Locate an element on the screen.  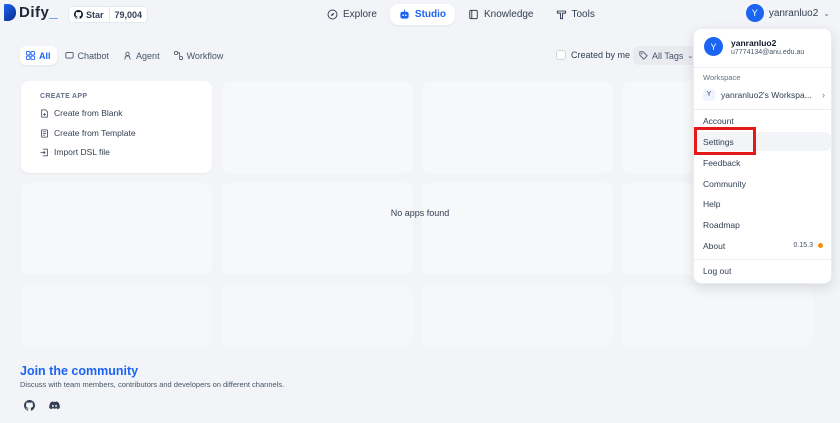
tool-icon is located at coordinates (561, 15).